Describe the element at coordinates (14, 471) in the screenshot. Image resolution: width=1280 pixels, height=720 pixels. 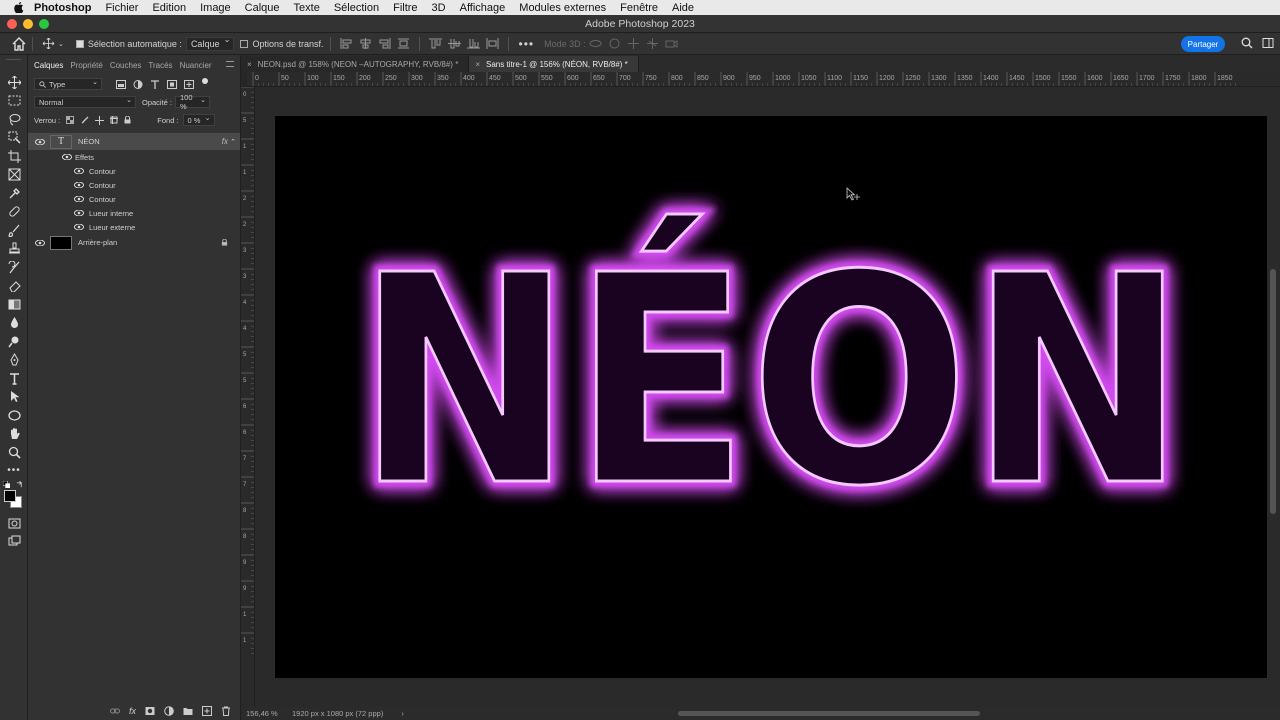
I see `edit-toolbar-button: •••` at that location.